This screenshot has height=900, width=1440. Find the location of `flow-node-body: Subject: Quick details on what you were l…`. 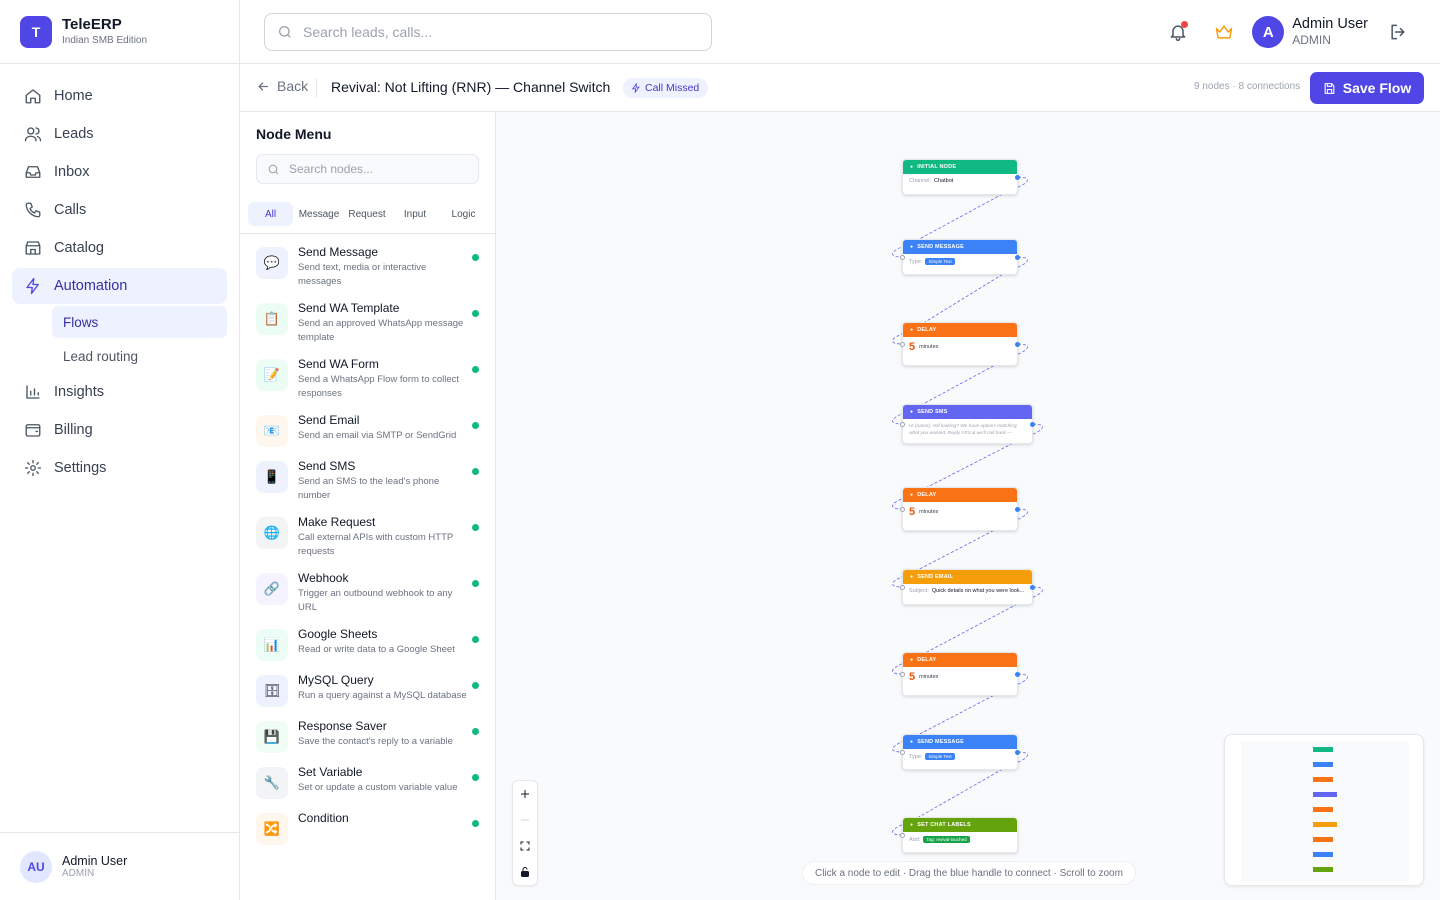

flow-node-body: Subject: Quick details on what you were l… is located at coordinates (967, 591).